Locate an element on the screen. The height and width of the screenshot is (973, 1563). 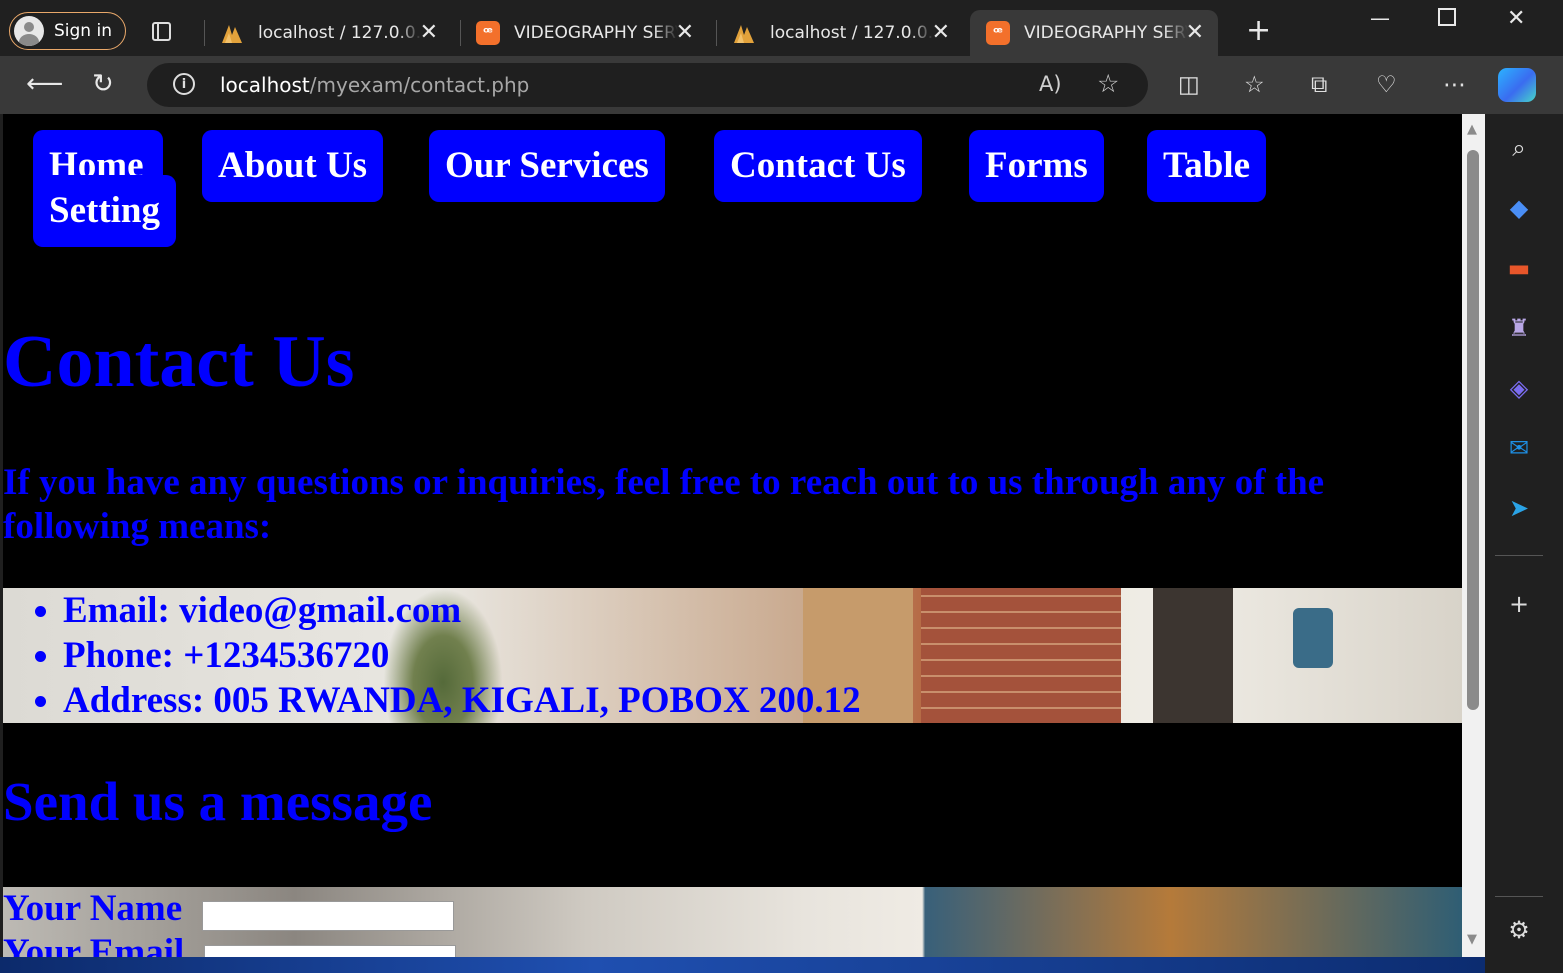
scroll-thumb is located at coordinates (1473, 430).